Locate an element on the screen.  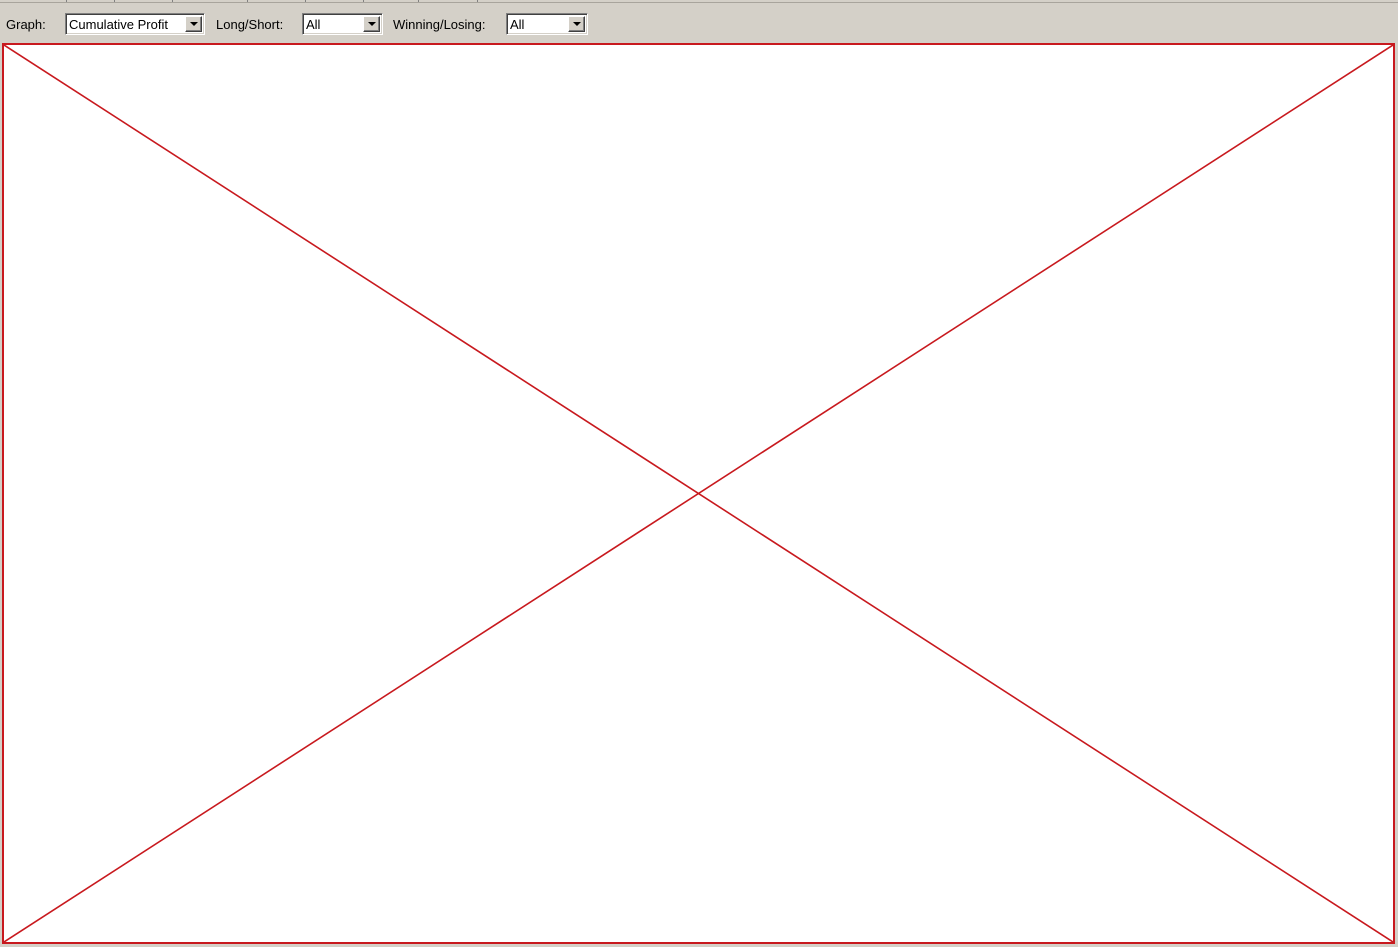
winning-losing-label: Winning/Losing: is located at coordinates (439, 24).